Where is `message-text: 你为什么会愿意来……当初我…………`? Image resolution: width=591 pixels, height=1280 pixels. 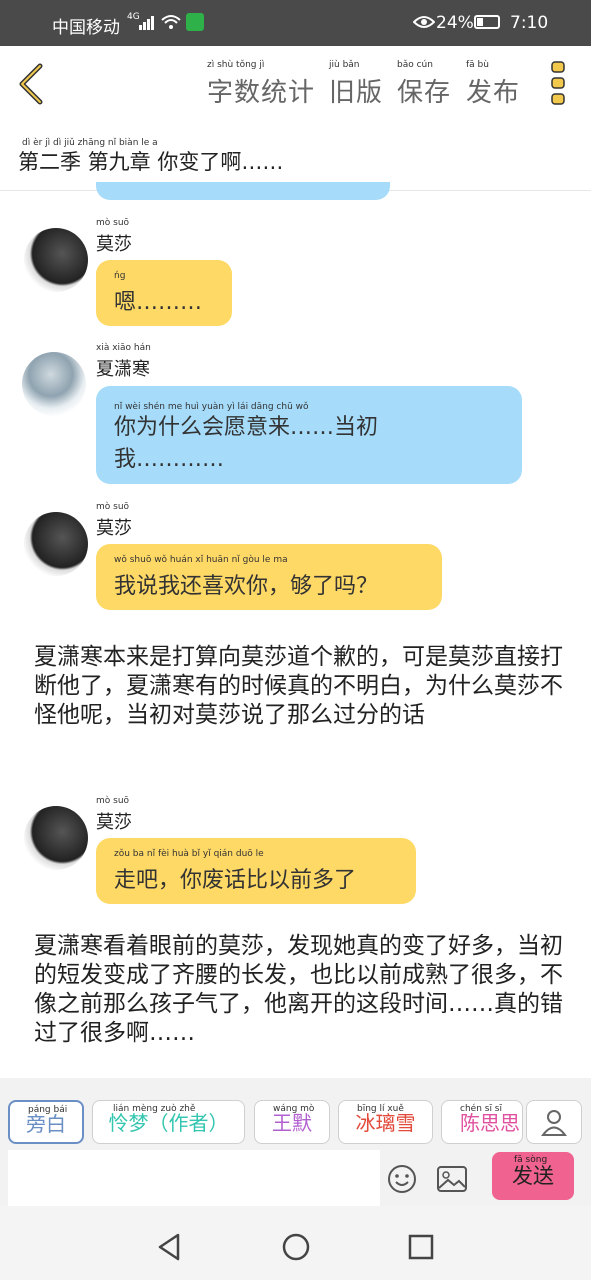
message-text: 你为什么会愿意来……当初我………… is located at coordinates (246, 443).